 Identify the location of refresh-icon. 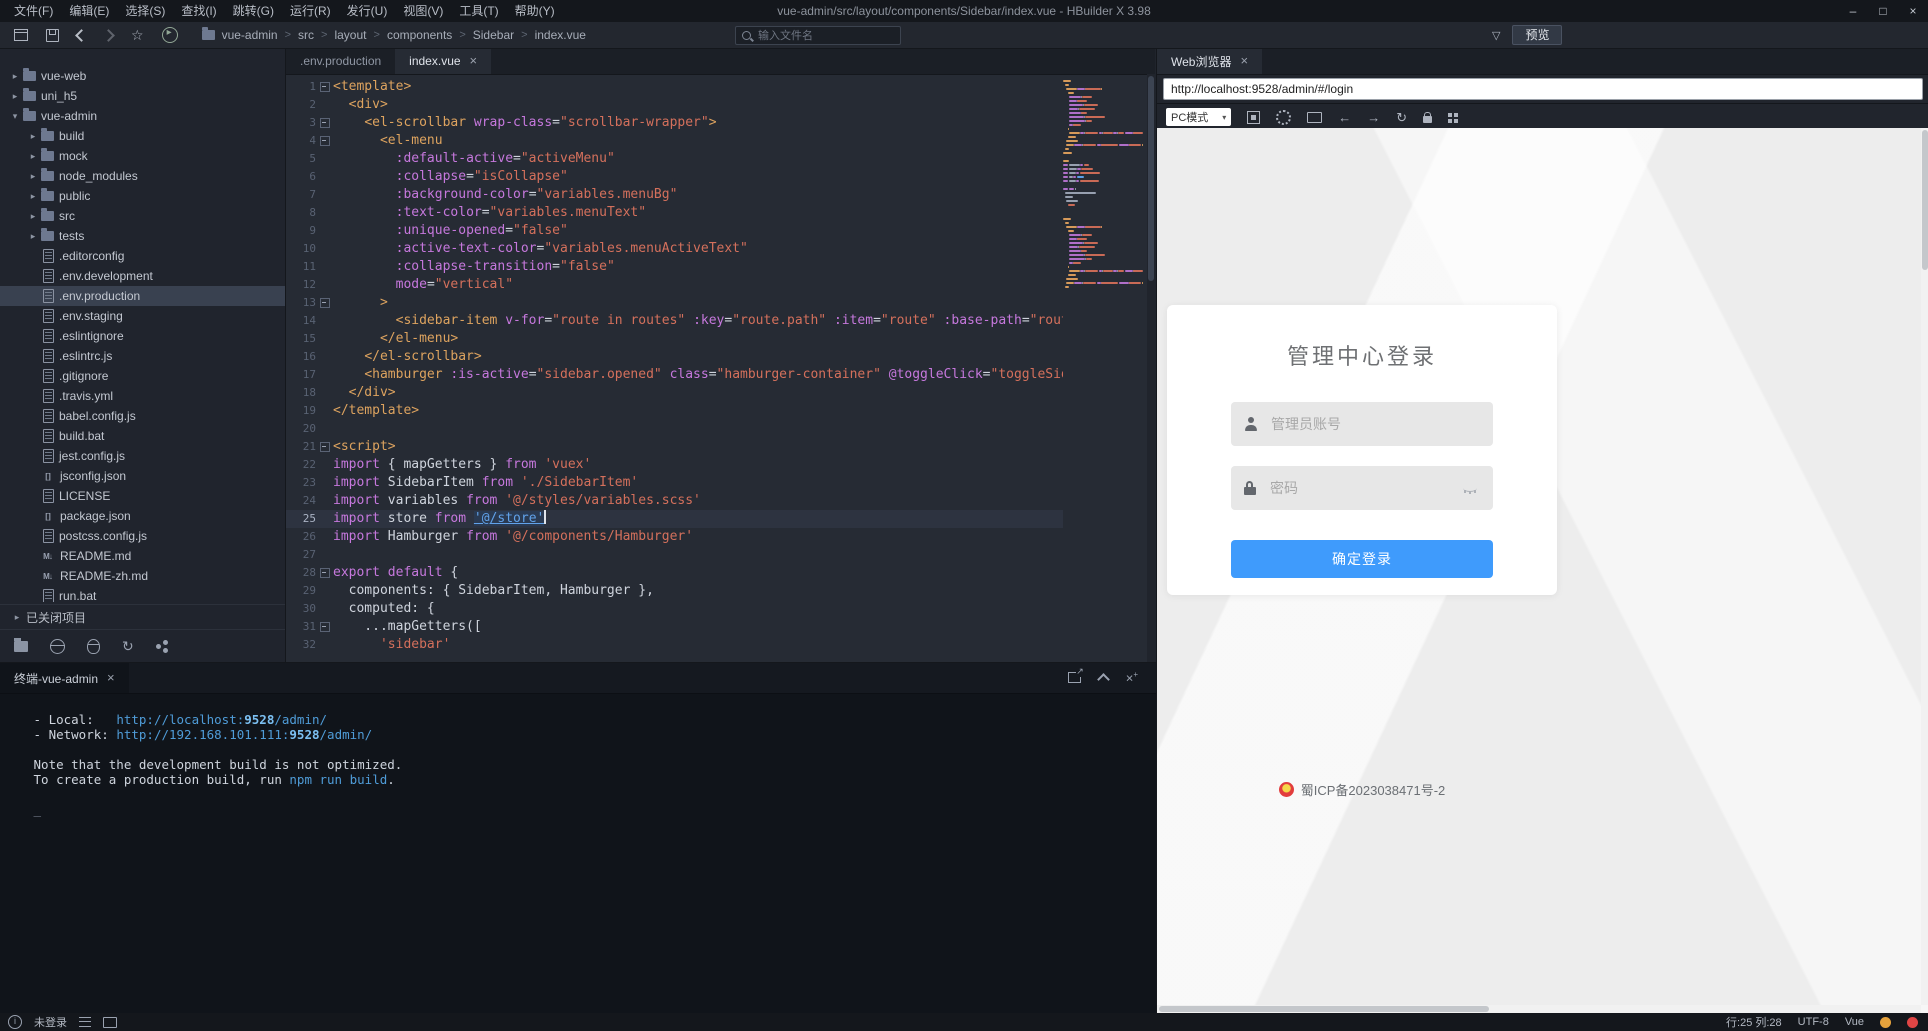
(128, 646).